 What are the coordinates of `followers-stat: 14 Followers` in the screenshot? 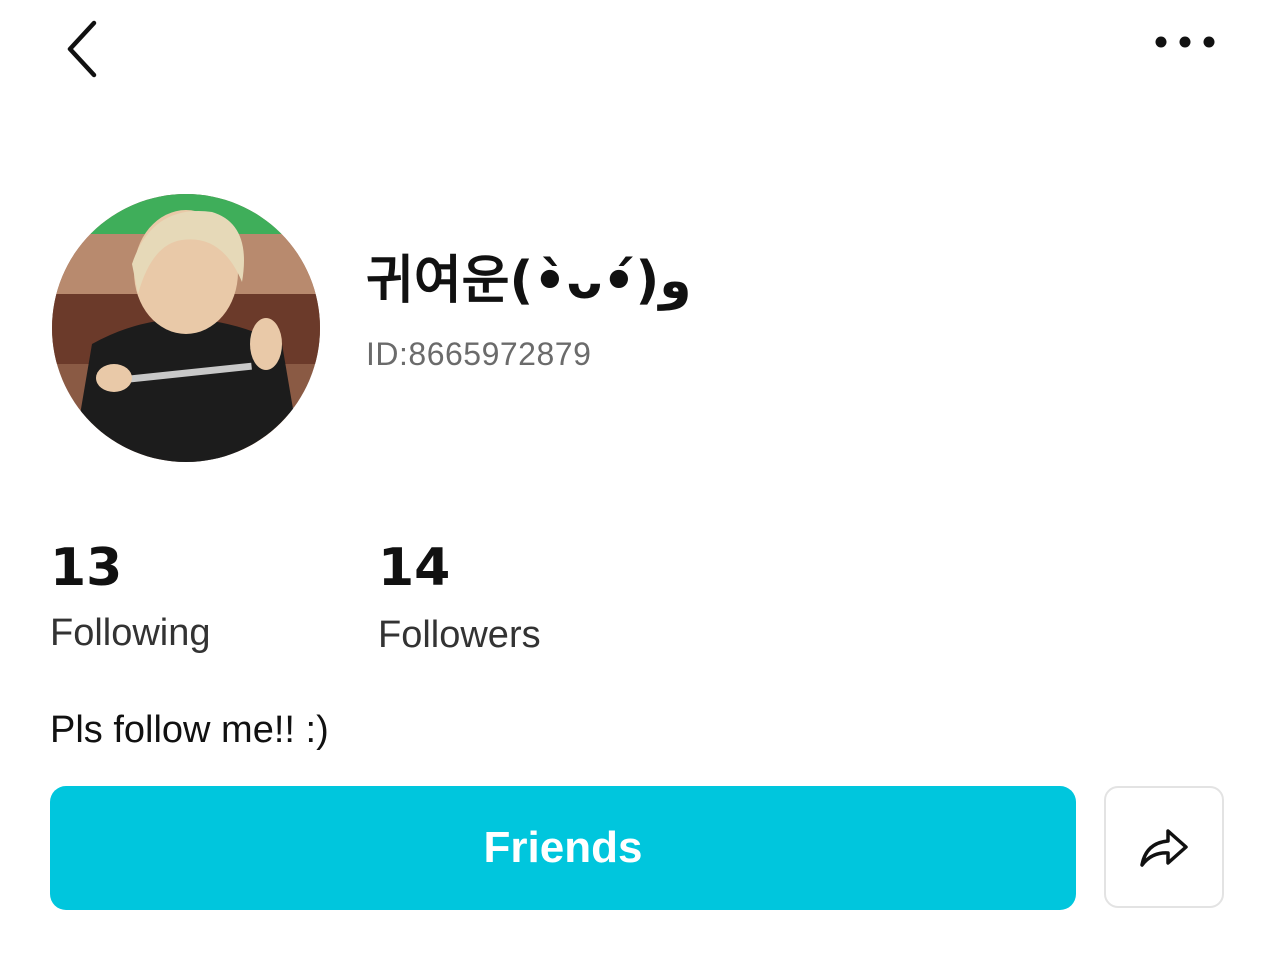 It's located at (508, 597).